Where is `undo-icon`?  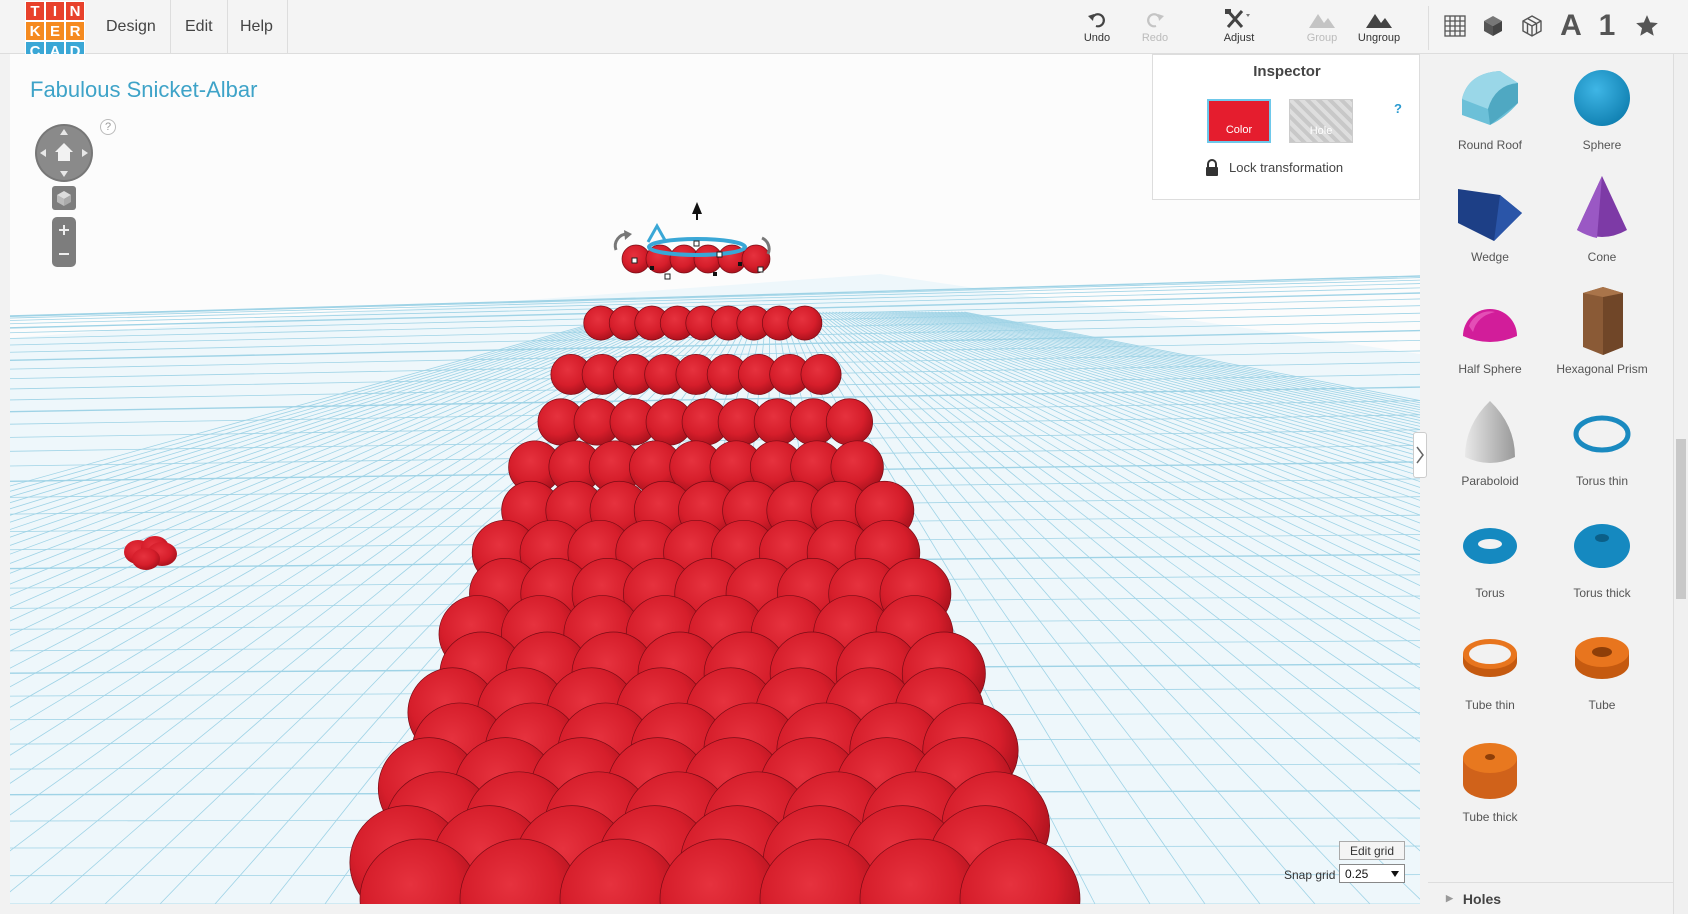
undo-icon is located at coordinates (1097, 20).